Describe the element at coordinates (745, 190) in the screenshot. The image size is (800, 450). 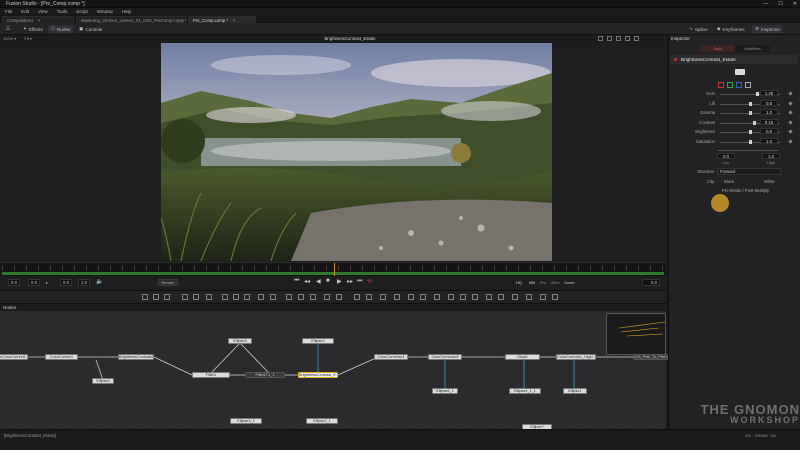
I see `pre-divide-checkbox: Pre-Divide / Post-Multiply` at that location.